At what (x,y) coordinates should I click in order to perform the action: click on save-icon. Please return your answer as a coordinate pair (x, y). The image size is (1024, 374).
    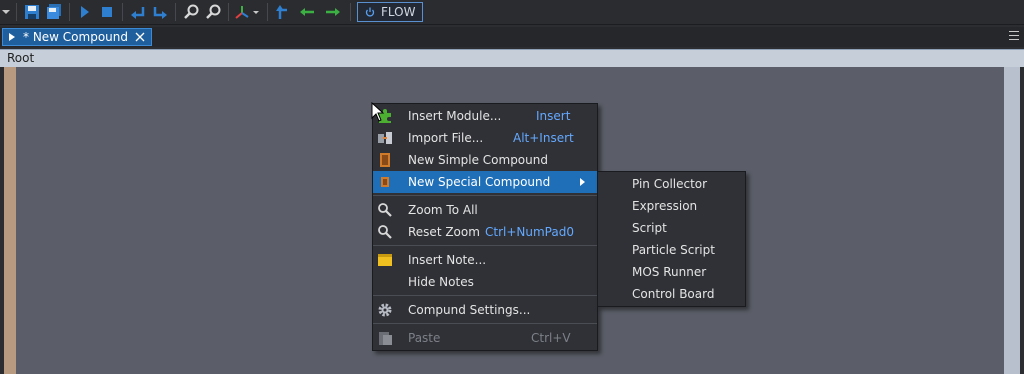
    Looking at the image, I should click on (32, 12).